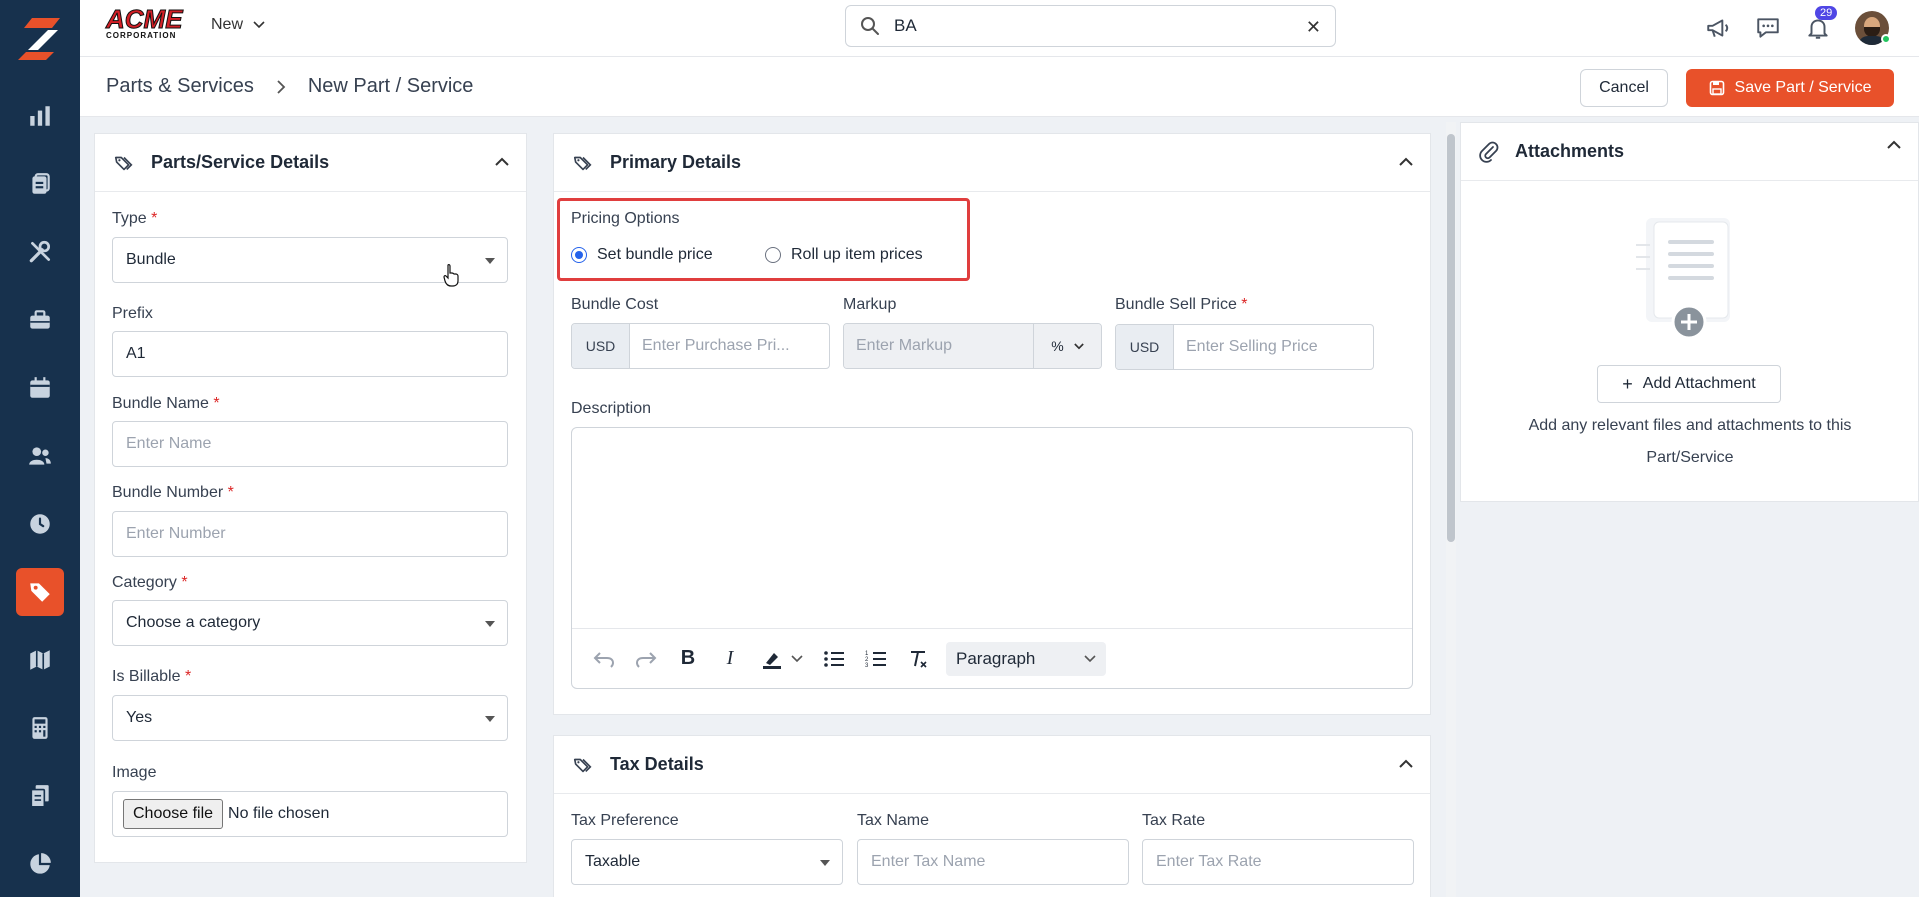 This screenshot has width=1919, height=897. What do you see at coordinates (992, 558) in the screenshot?
I see `description-editor: B I 123 Paragraph` at bounding box center [992, 558].